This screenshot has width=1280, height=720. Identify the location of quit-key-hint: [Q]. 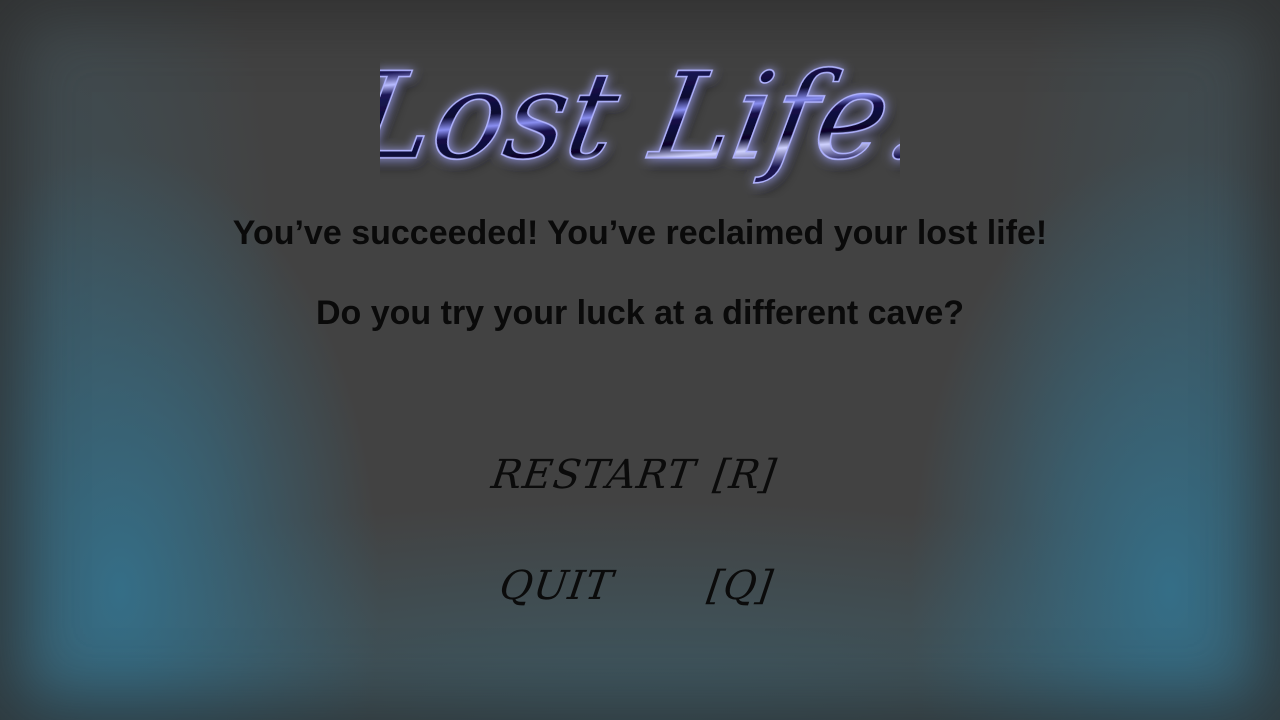
(740, 586).